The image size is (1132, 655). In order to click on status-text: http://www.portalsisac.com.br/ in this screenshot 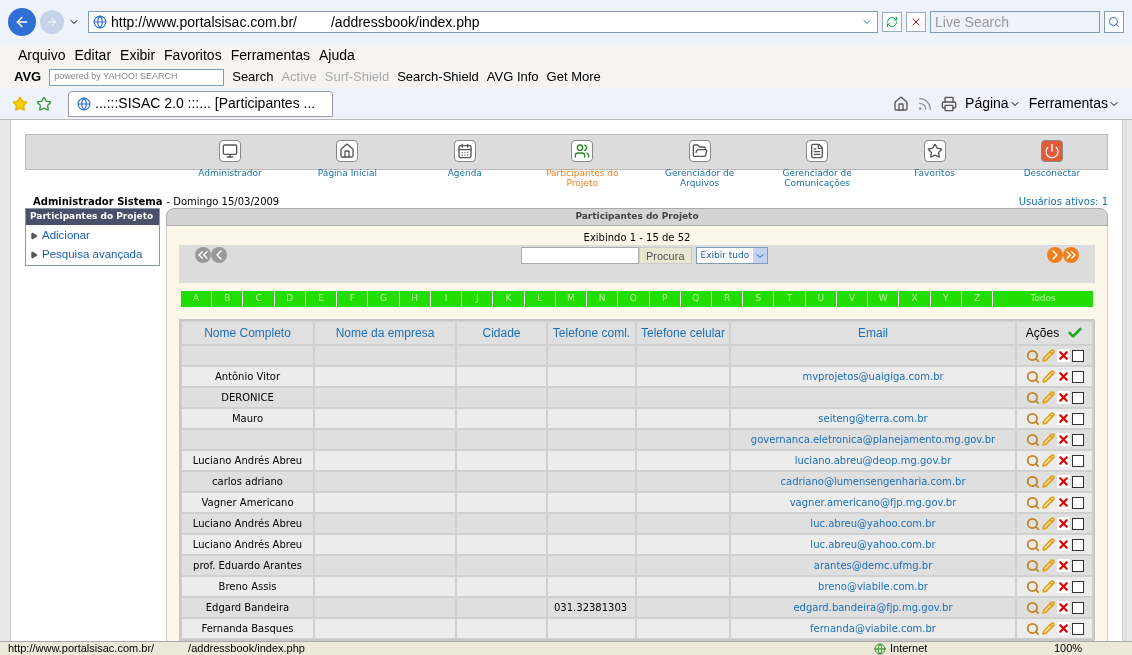, I will do `click(81, 648)`.